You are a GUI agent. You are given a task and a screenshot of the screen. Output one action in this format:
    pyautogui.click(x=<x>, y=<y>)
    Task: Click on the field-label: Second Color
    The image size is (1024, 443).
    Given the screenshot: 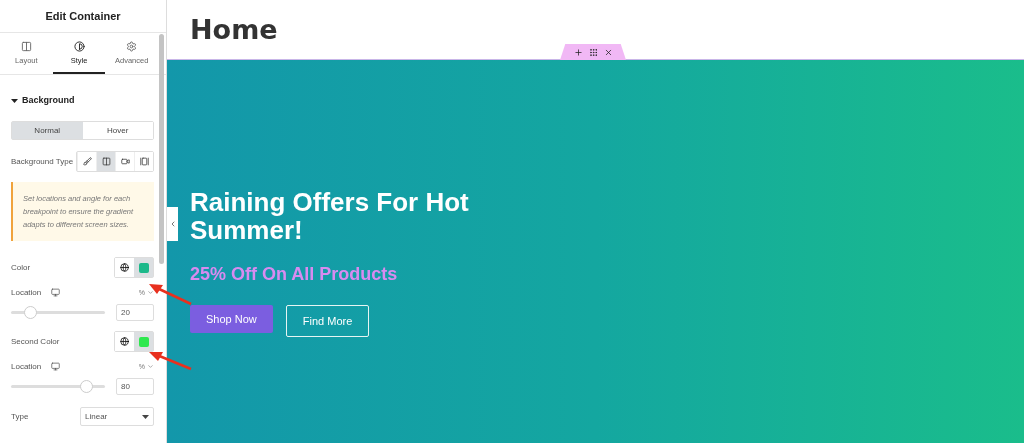 What is the action you would take?
    pyautogui.click(x=35, y=341)
    